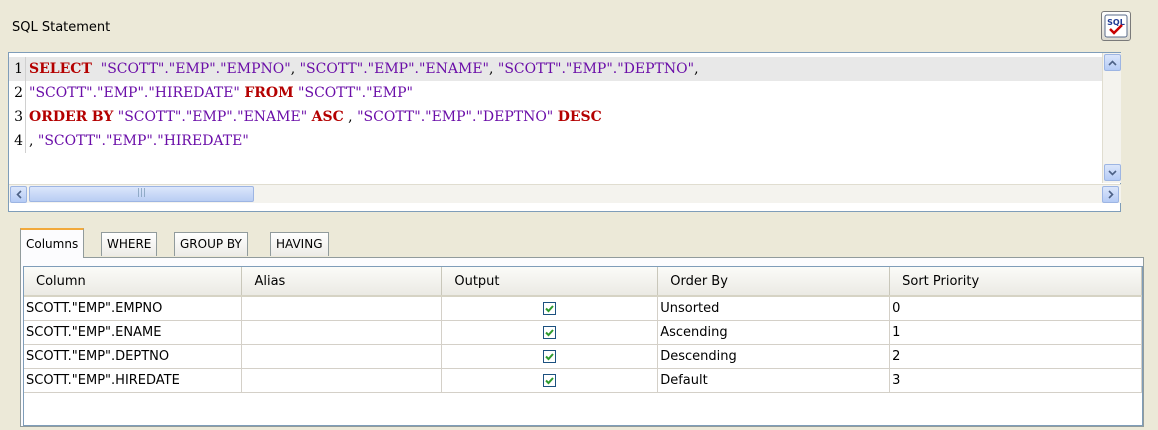 This screenshot has width=1158, height=430. I want to click on scroll-right-button, so click(1110, 194).